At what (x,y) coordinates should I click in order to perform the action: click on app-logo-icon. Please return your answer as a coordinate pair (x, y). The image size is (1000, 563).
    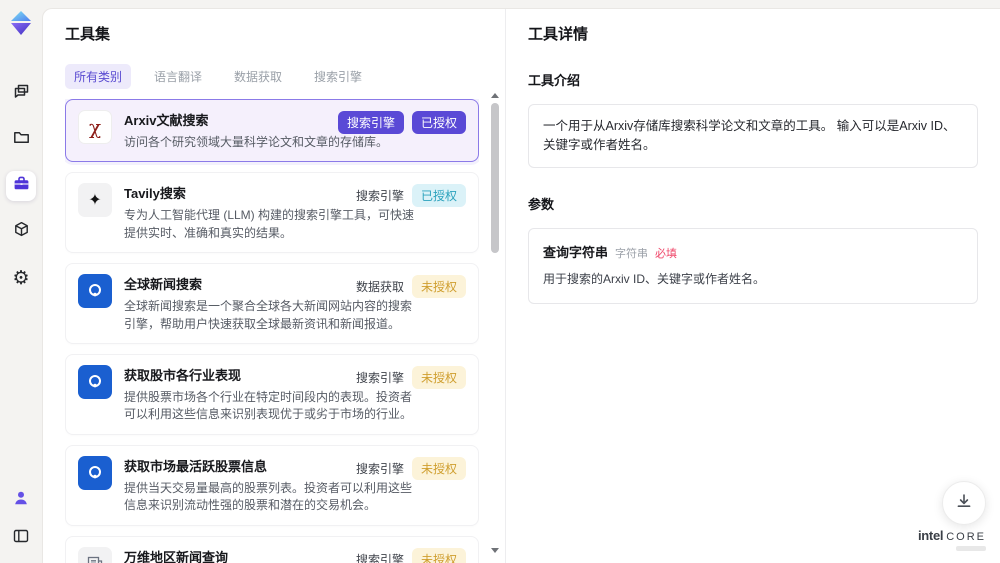
    Looking at the image, I should click on (21, 23).